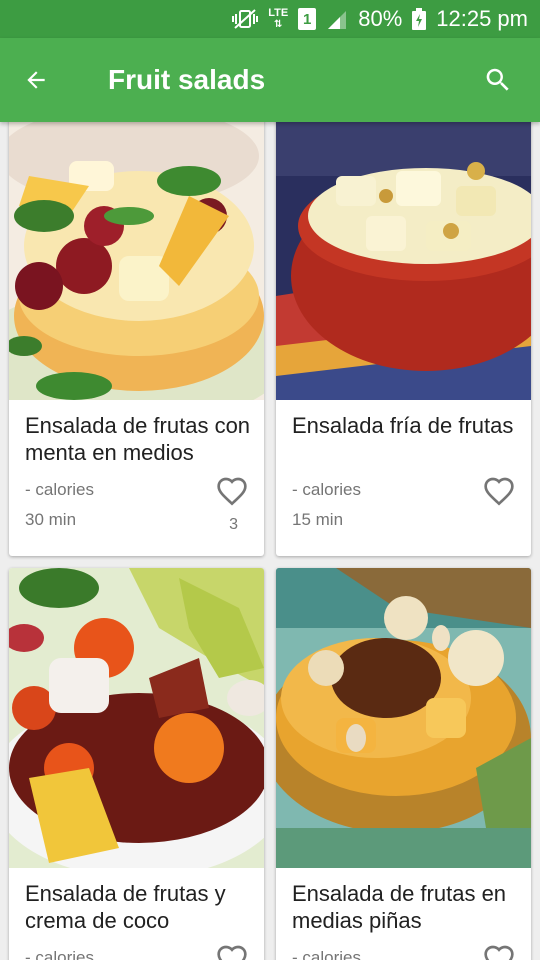 The width and height of the screenshot is (540, 960). I want to click on page-title: Fruit salads, so click(187, 79).